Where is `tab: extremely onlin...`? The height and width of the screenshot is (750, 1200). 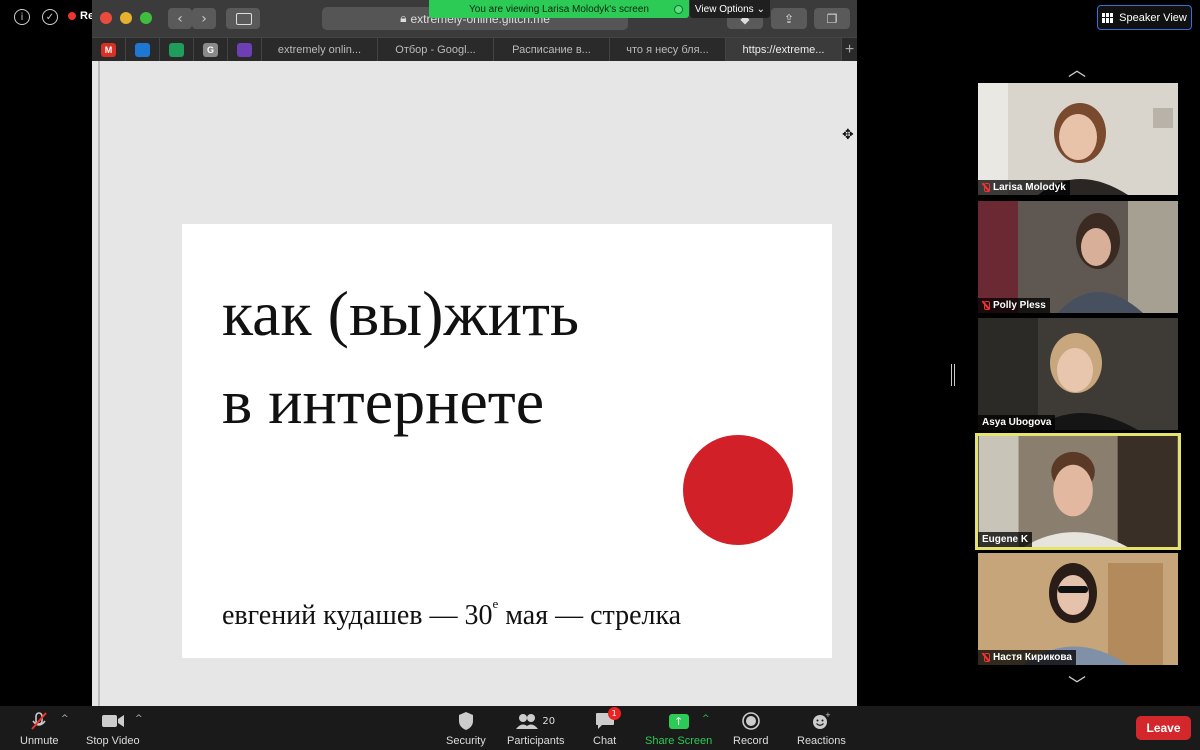
tab: extremely onlin... is located at coordinates (320, 50).